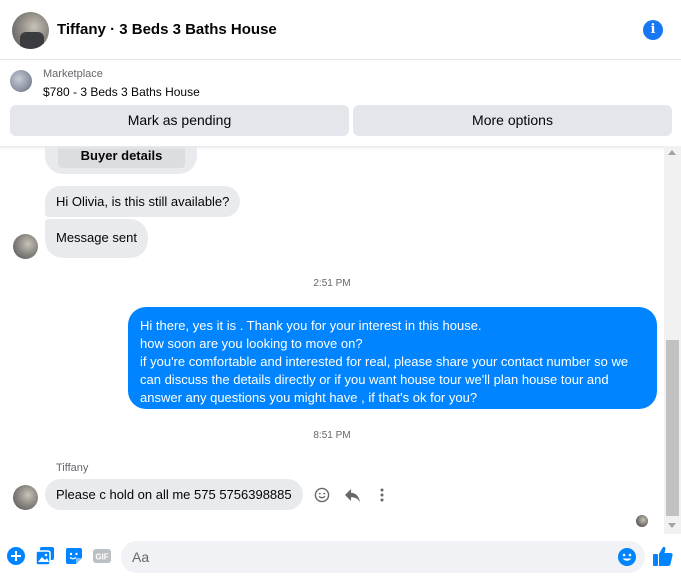 This screenshot has height=579, width=681. What do you see at coordinates (340, 30) in the screenshot?
I see `conversation-header: Tiffany · 3 Beds 3 Baths House i` at bounding box center [340, 30].